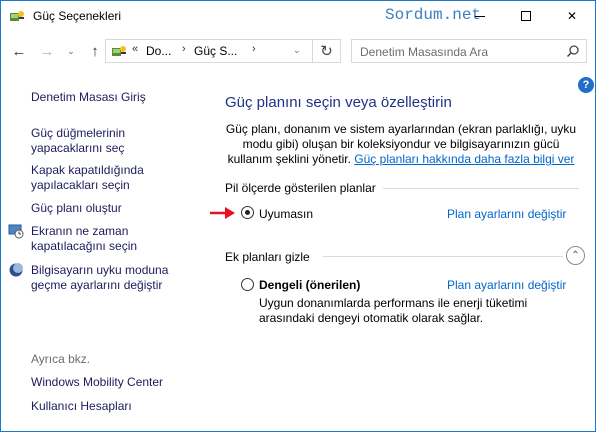 The image size is (596, 432). Describe the element at coordinates (286, 214) in the screenshot. I see `plan-uyumasin-label: Uyumasın` at that location.